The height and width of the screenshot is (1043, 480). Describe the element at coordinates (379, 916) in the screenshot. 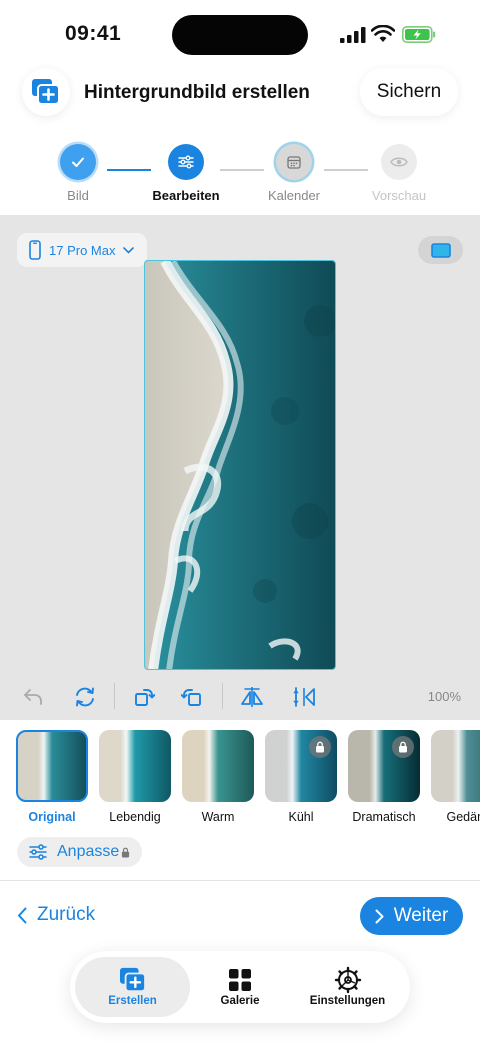

I see `chevron-right-icon` at that location.